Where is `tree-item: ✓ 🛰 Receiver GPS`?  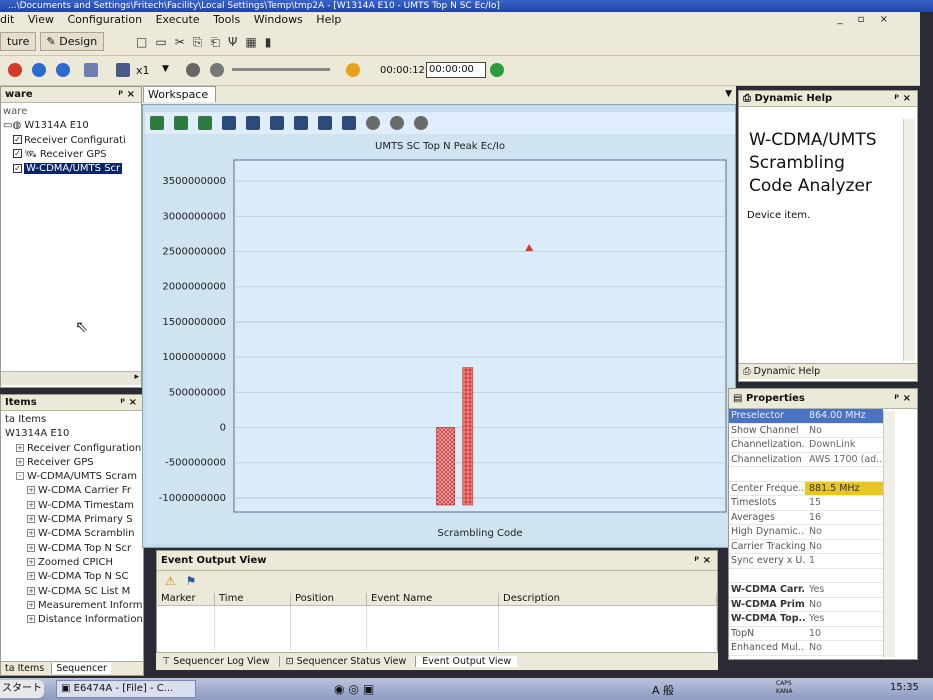
tree-item: ✓ 🛰 Receiver GPS is located at coordinates (72, 155).